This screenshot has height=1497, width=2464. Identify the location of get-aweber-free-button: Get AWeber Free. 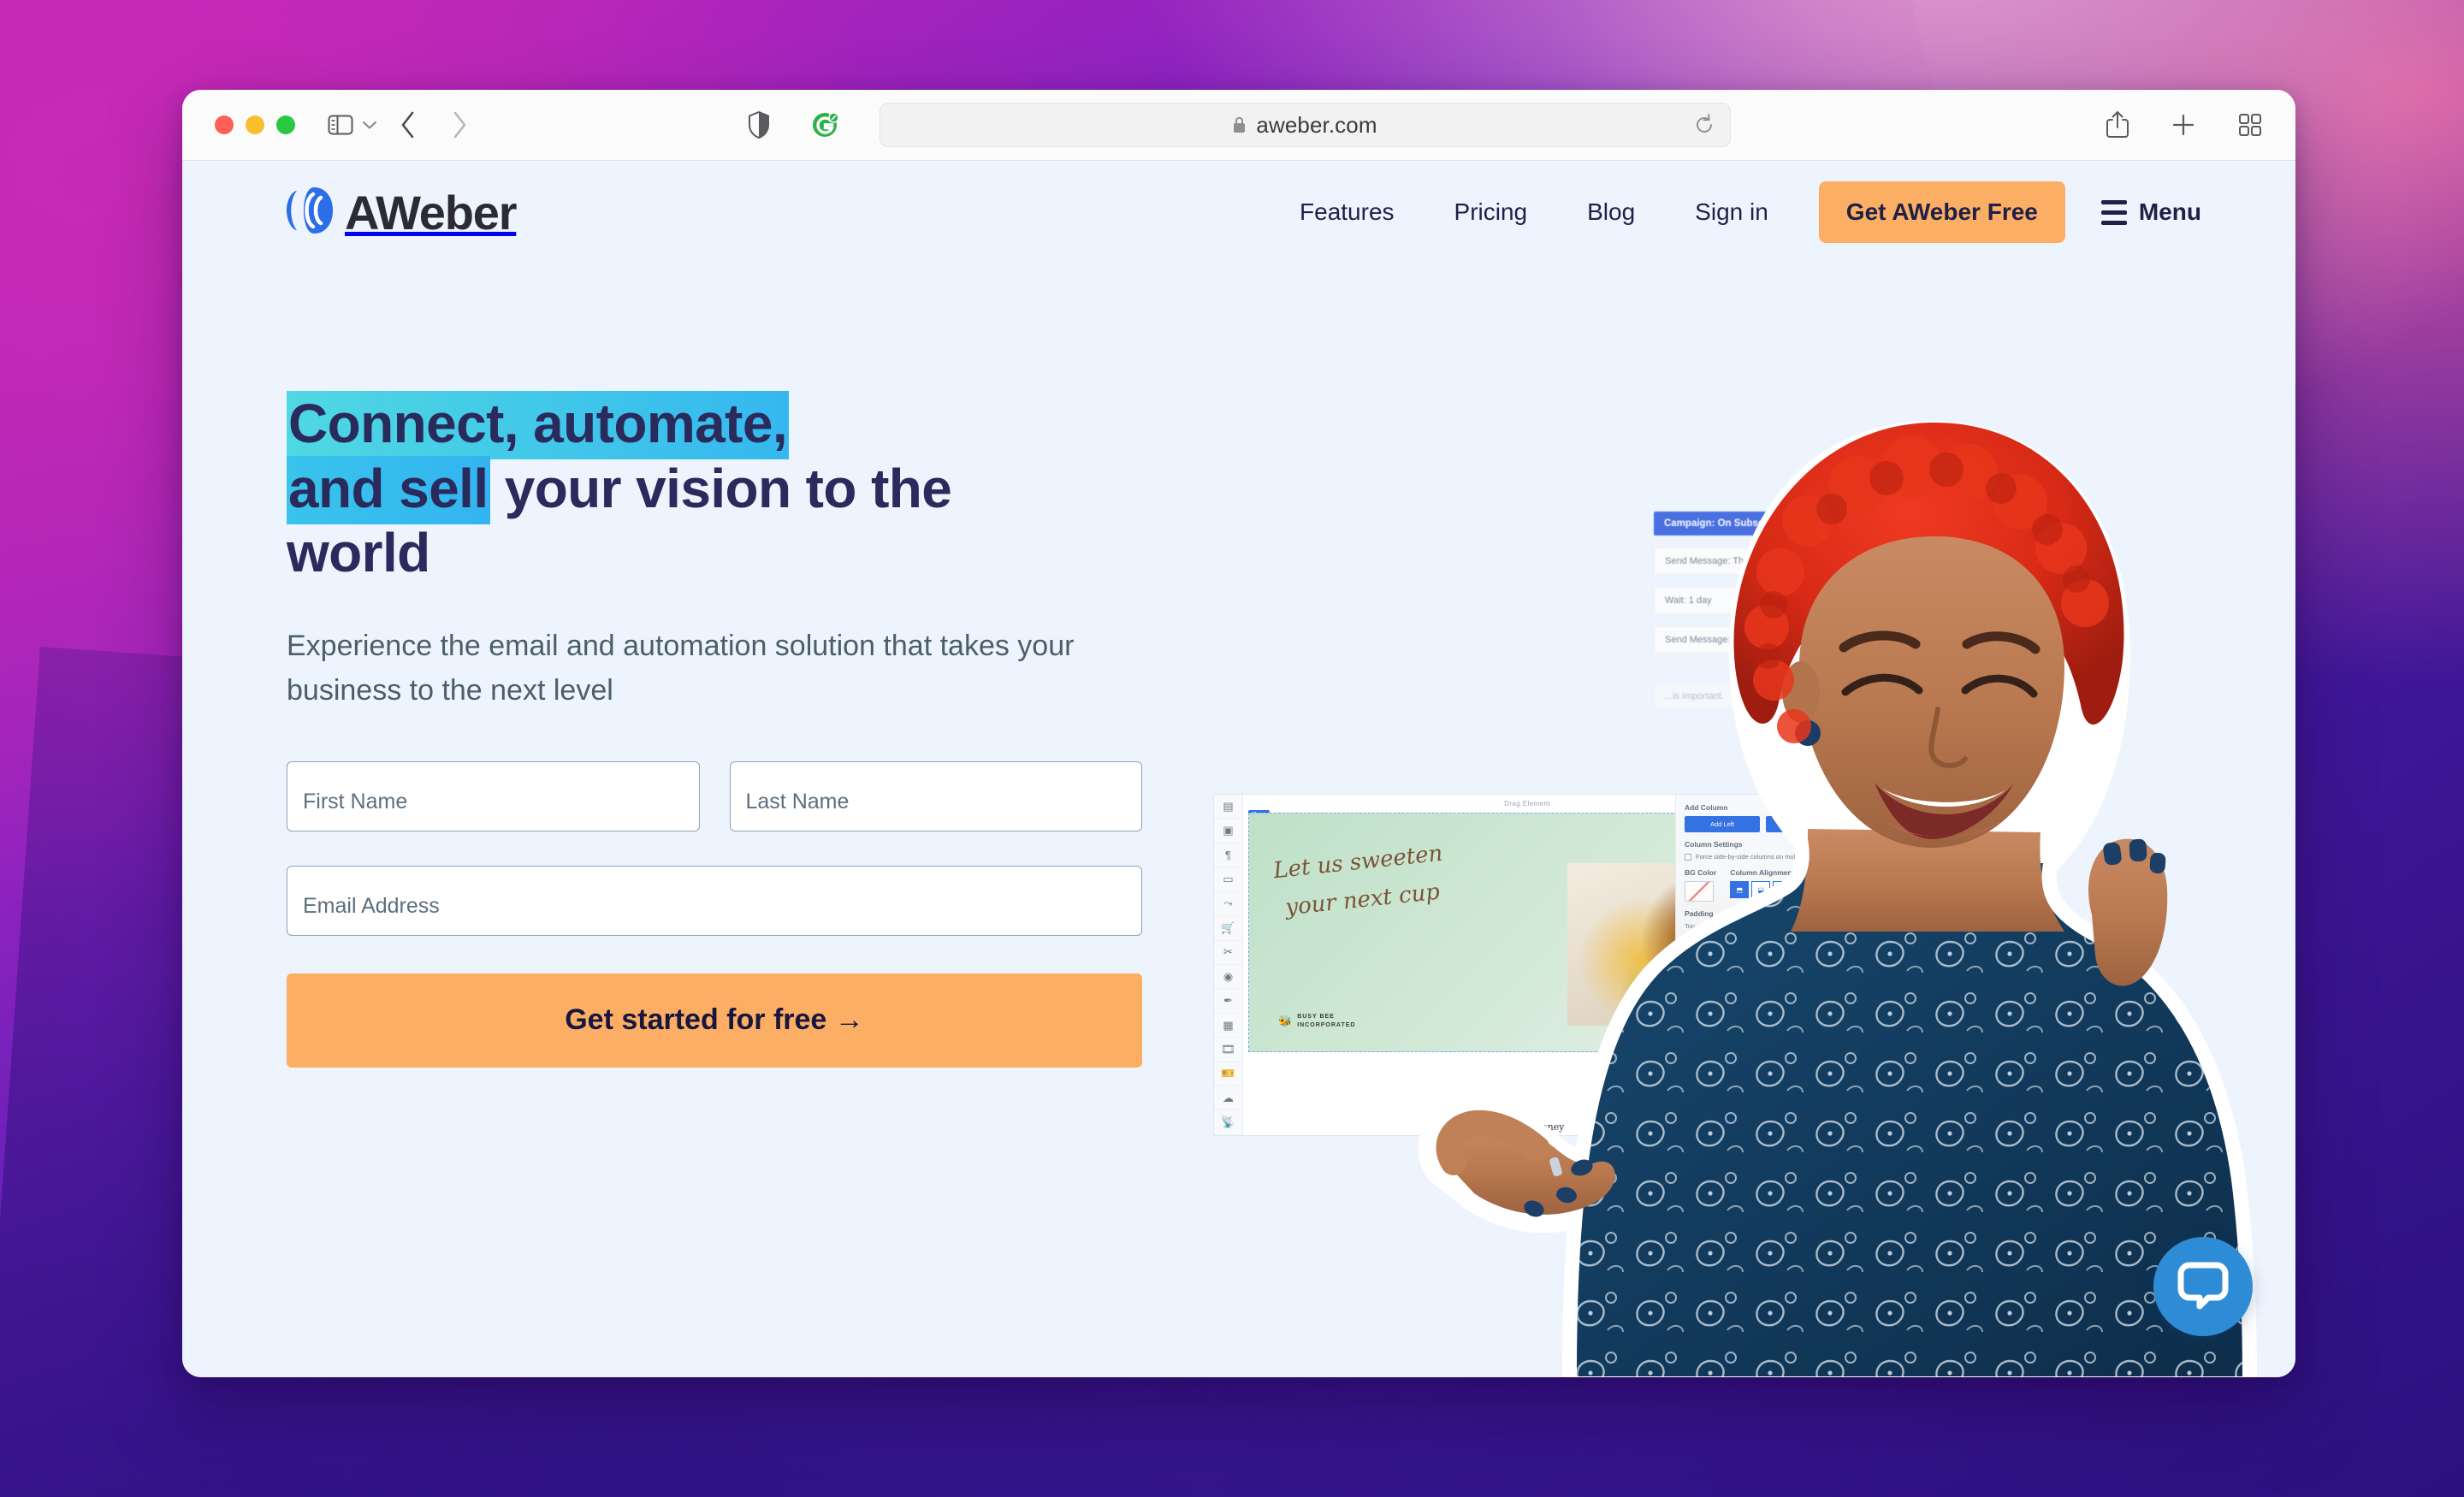
(1941, 212).